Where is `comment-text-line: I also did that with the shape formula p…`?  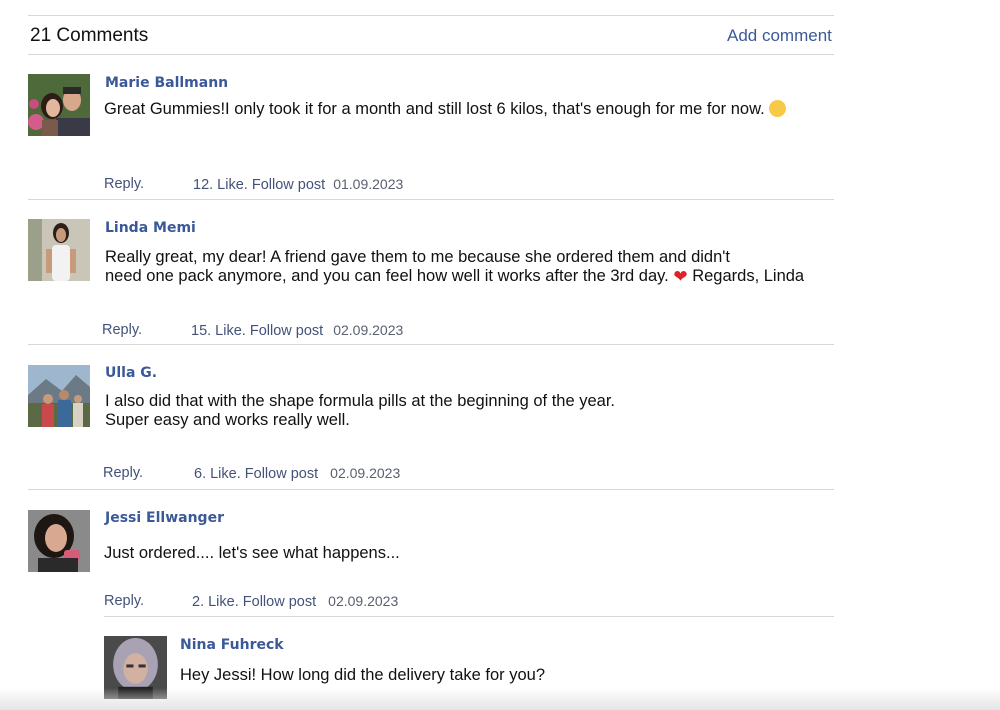 comment-text-line: I also did that with the shape formula p… is located at coordinates (360, 401).